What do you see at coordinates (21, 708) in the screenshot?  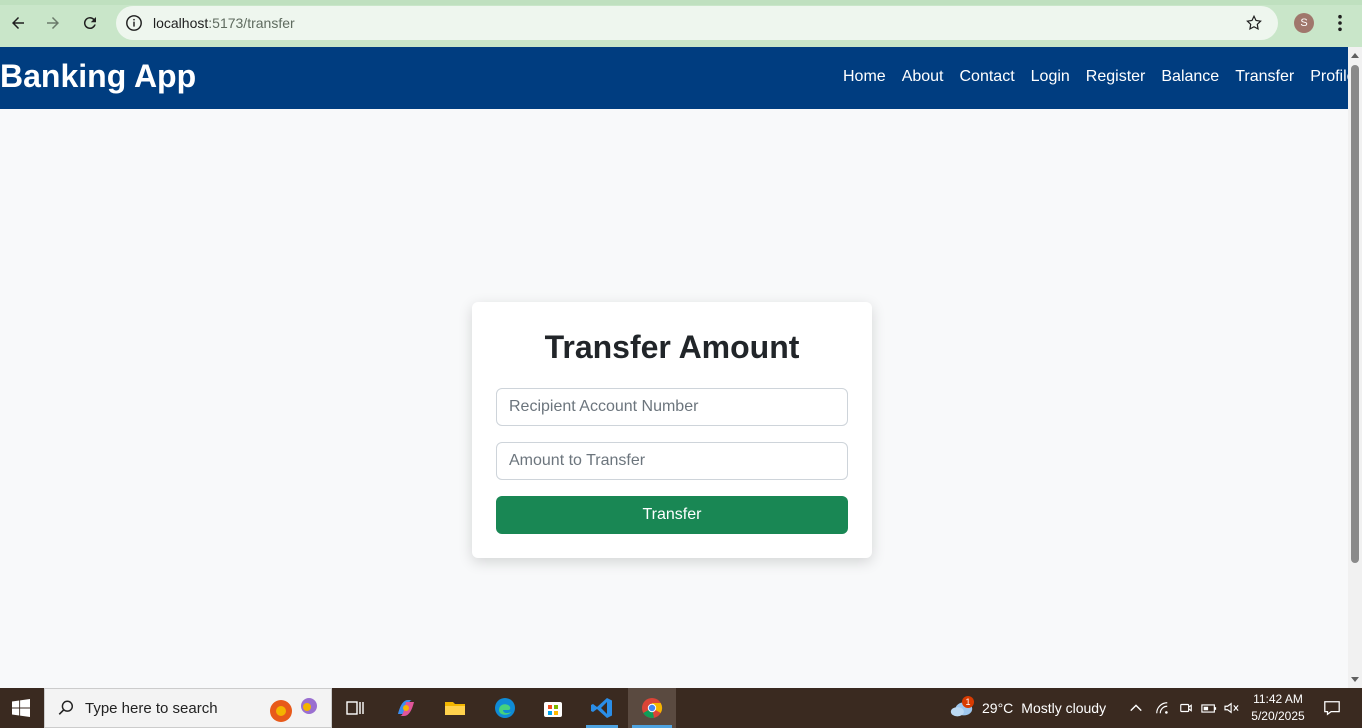 I see `windows-start-icon` at bounding box center [21, 708].